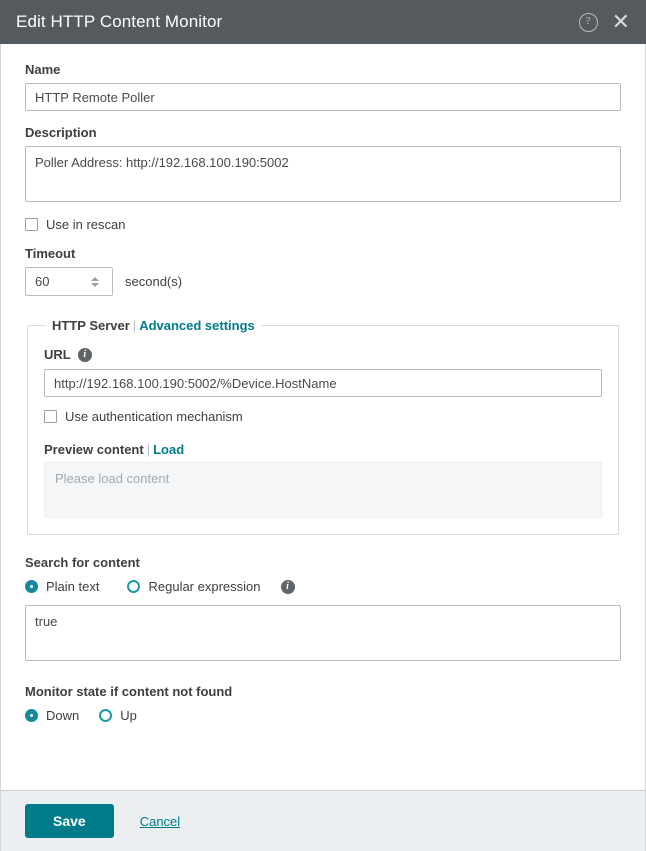 This screenshot has width=646, height=851. I want to click on preview-content-box: Please load content, so click(323, 490).